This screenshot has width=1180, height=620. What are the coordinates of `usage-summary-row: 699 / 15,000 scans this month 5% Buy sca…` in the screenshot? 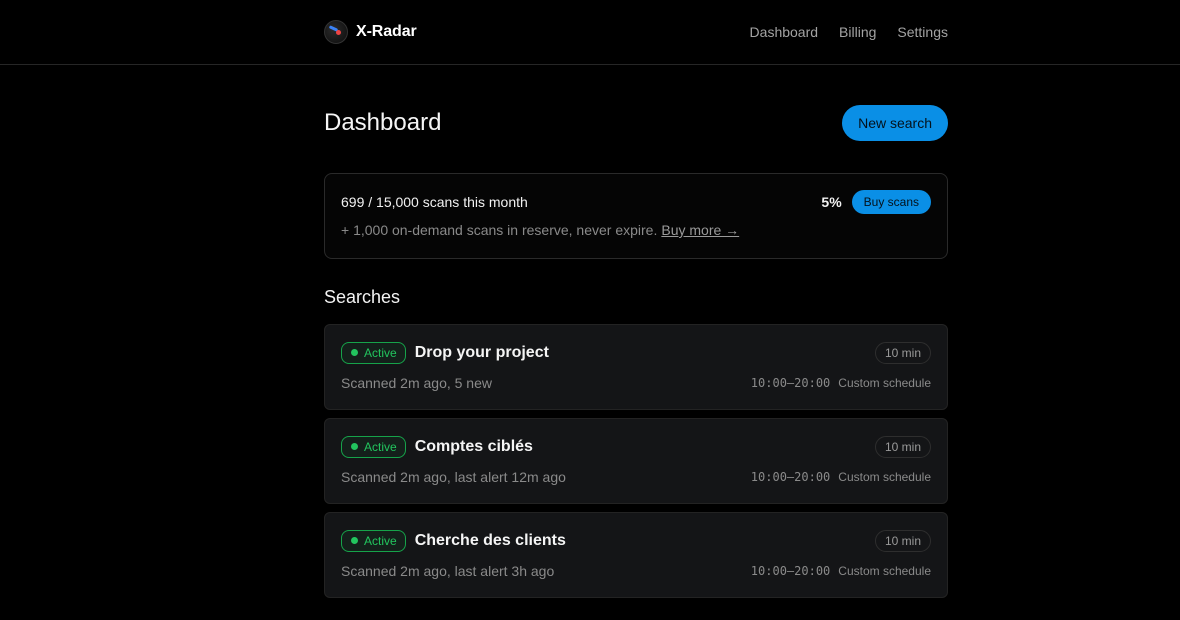 It's located at (636, 202).